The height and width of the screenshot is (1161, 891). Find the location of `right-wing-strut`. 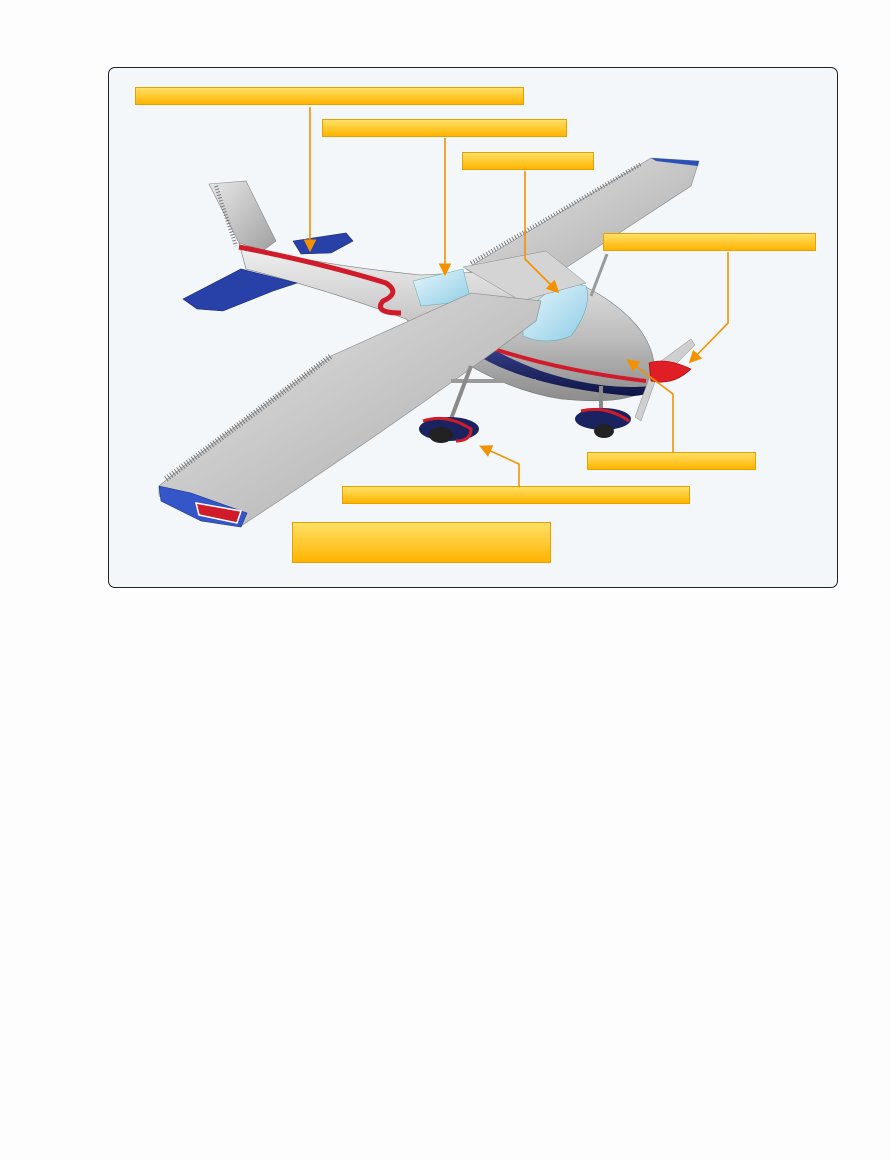

right-wing-strut is located at coordinates (599, 275).